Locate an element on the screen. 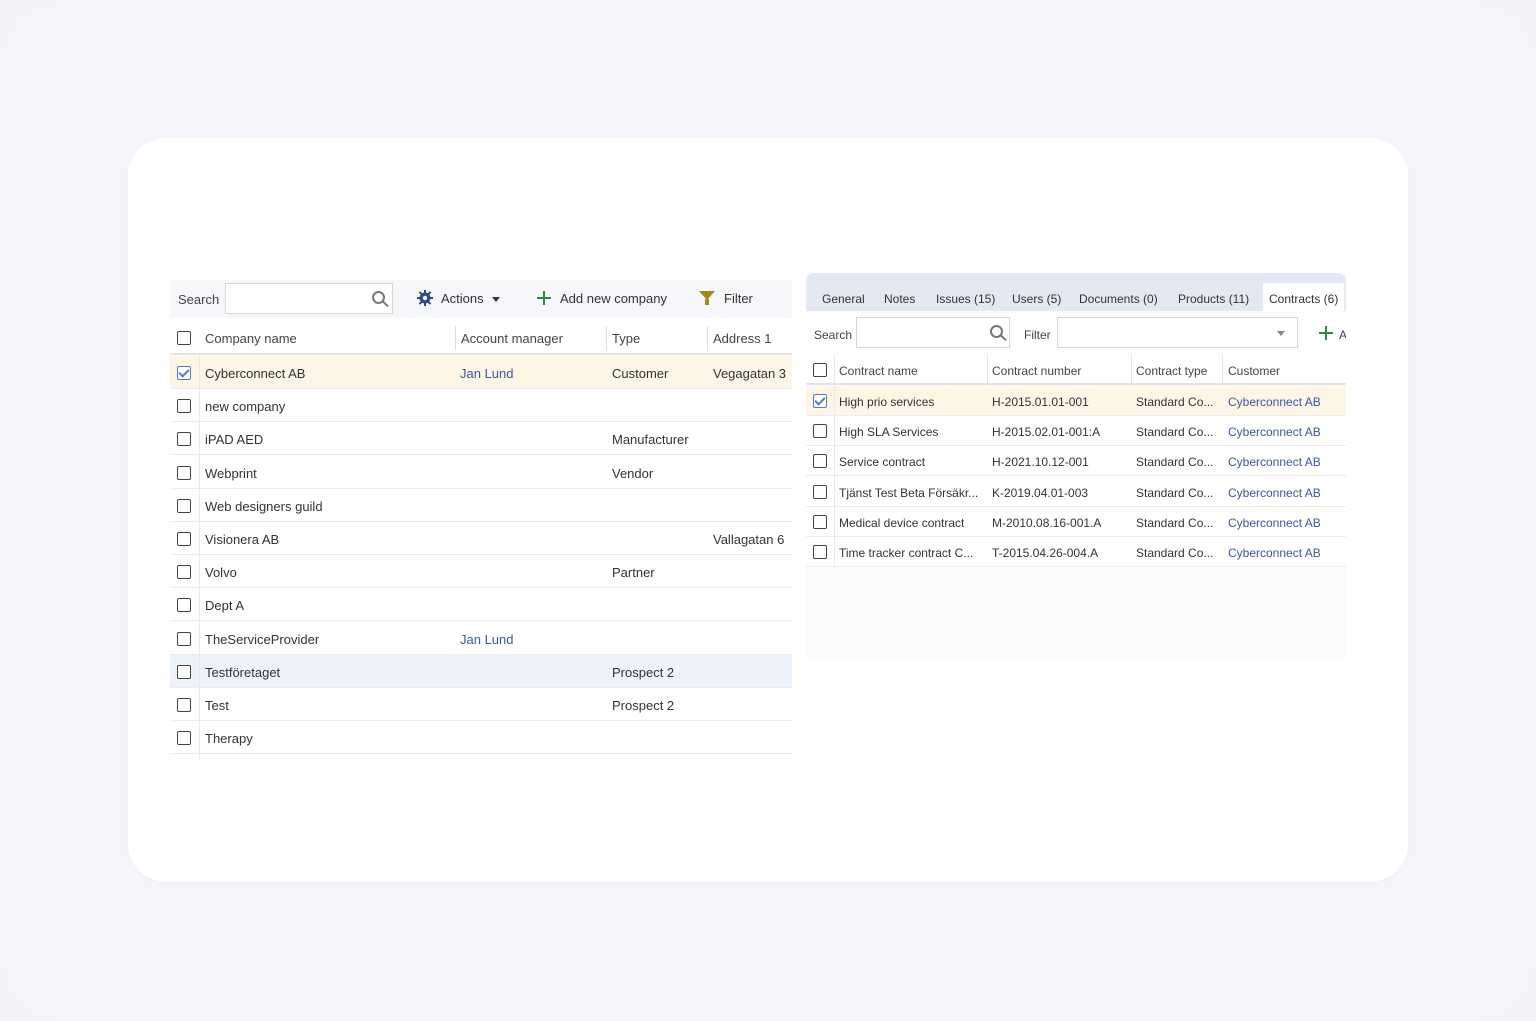 The image size is (1536, 1021). tab-notes: Notes is located at coordinates (899, 299).